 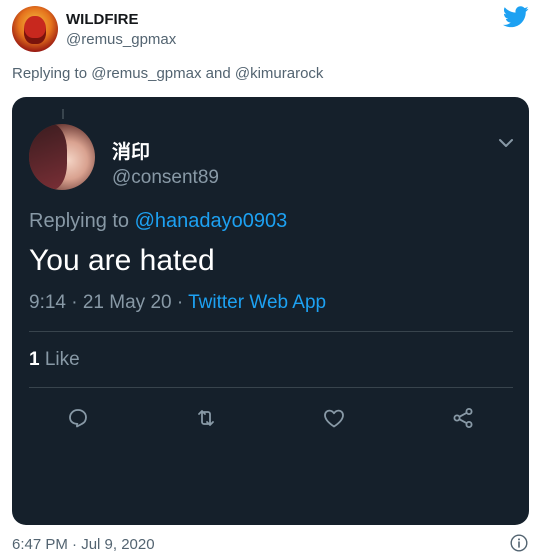 I want to click on tweet-time: 9:14 · 21 May 20 ·, so click(x=108, y=302).